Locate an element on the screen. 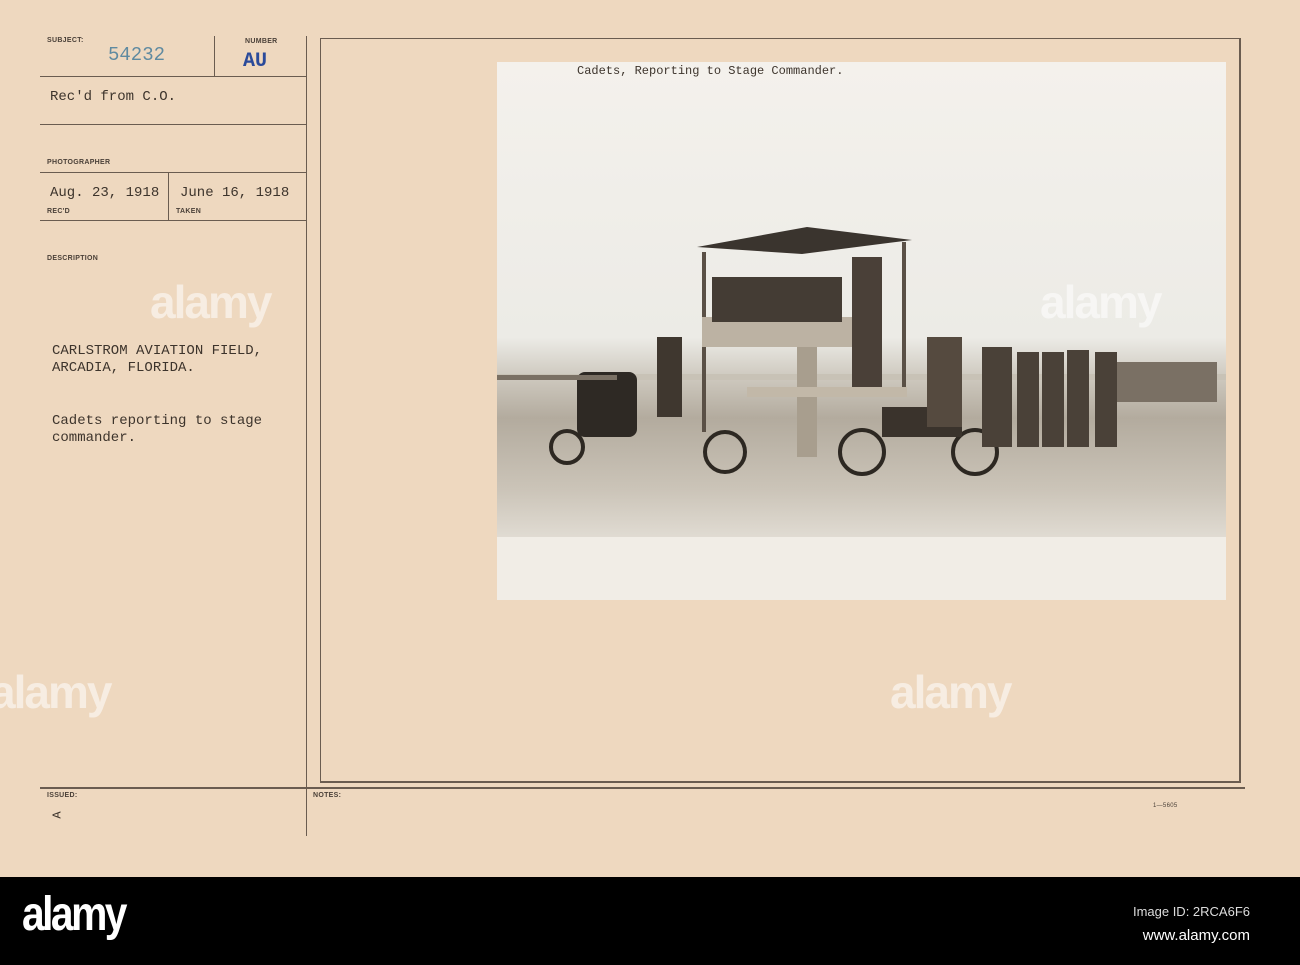 The height and width of the screenshot is (965, 1300). received-label: REC'D is located at coordinates (58, 211).